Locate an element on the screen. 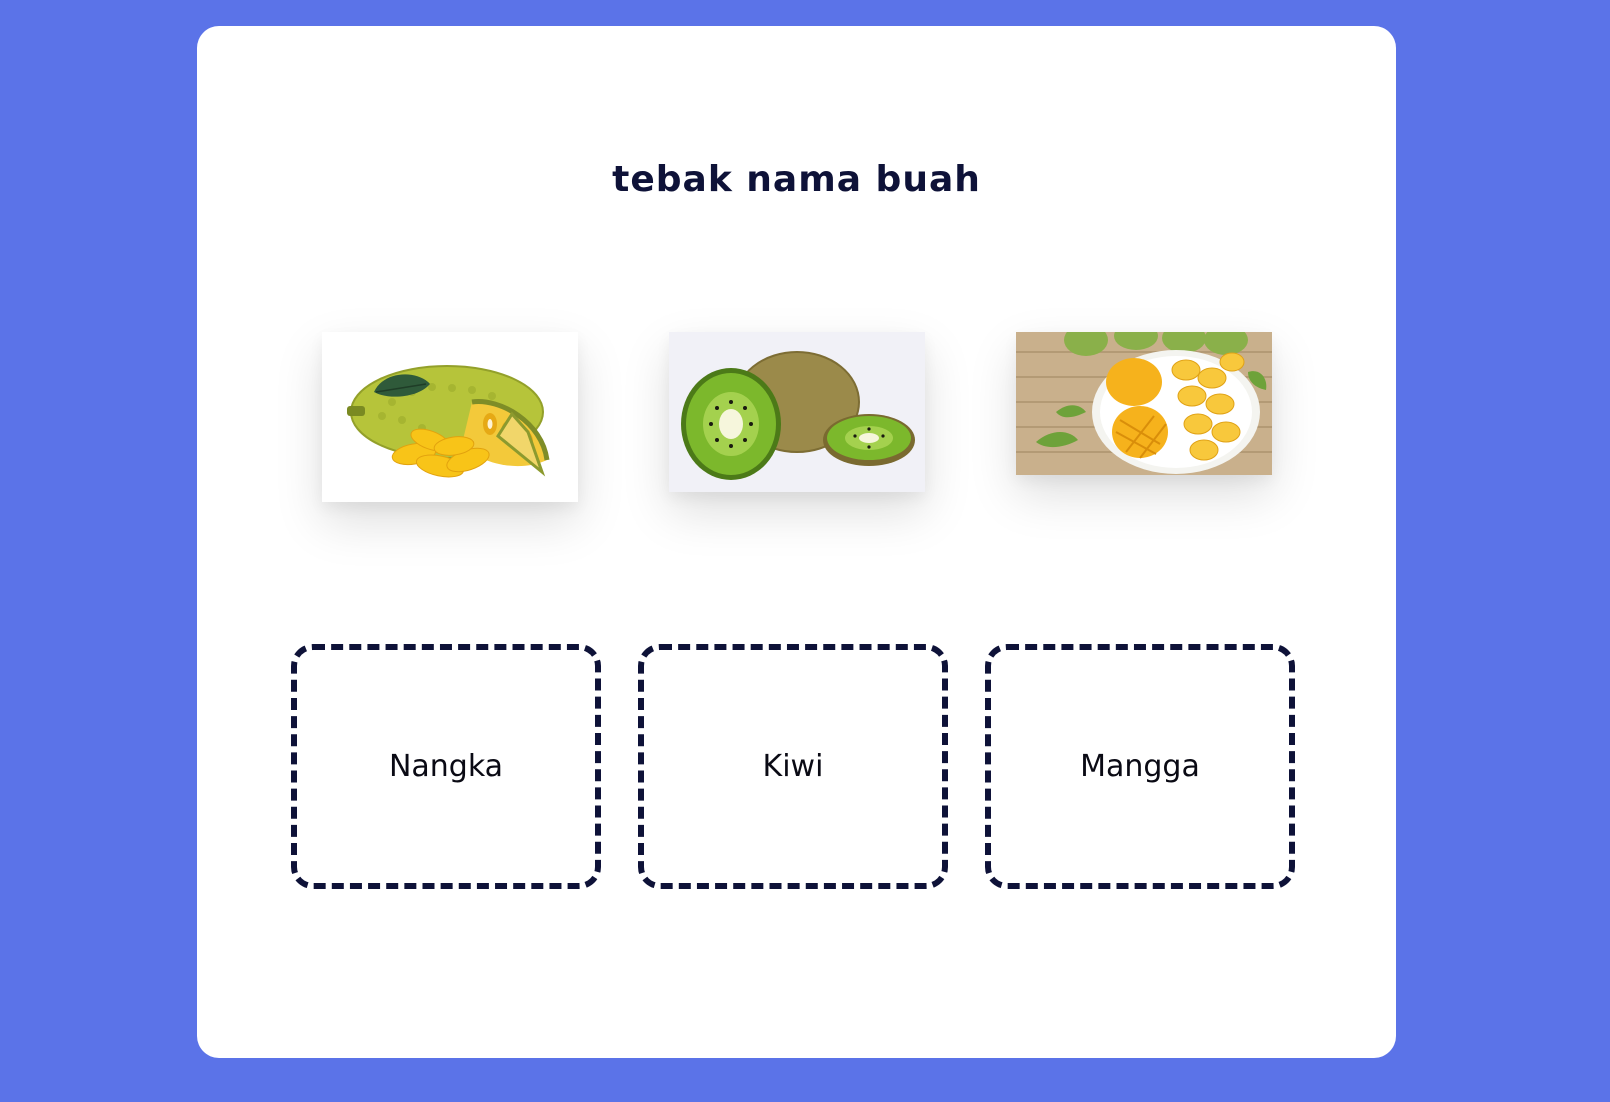 The image size is (1610, 1102). mango-icon is located at coordinates (1144, 403).